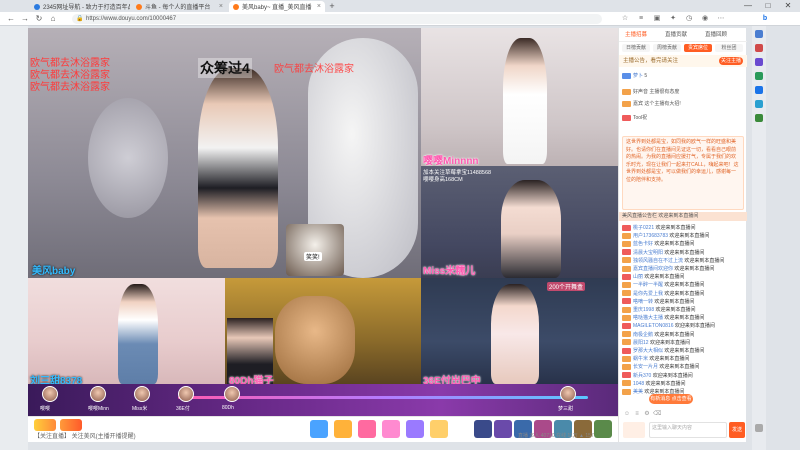  Describe the element at coordinates (636, 48) in the screenshot. I see `subtab-daily: 日榜贡献` at that location.